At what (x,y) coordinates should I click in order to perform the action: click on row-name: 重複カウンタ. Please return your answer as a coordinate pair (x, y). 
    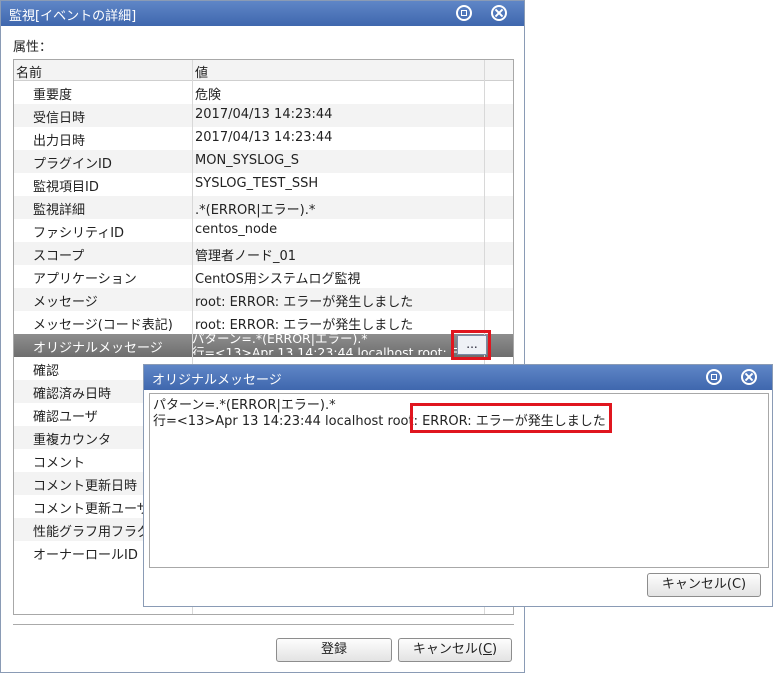
    Looking at the image, I should click on (72, 440).